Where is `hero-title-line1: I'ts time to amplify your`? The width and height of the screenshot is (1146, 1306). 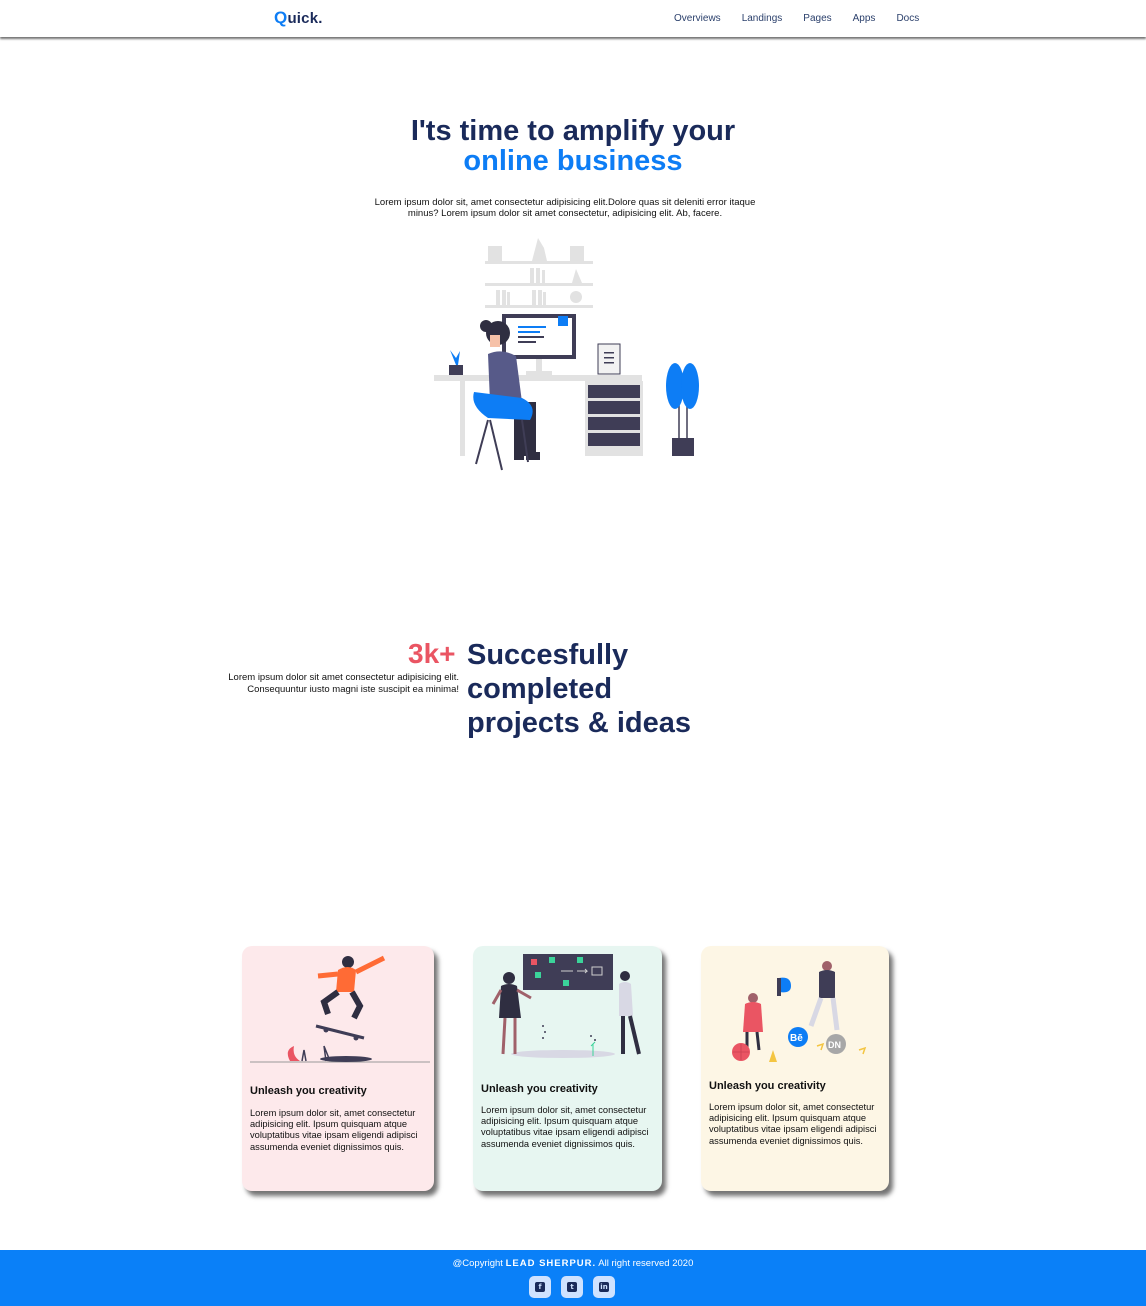 hero-title-line1: I'ts time to amplify your is located at coordinates (573, 131).